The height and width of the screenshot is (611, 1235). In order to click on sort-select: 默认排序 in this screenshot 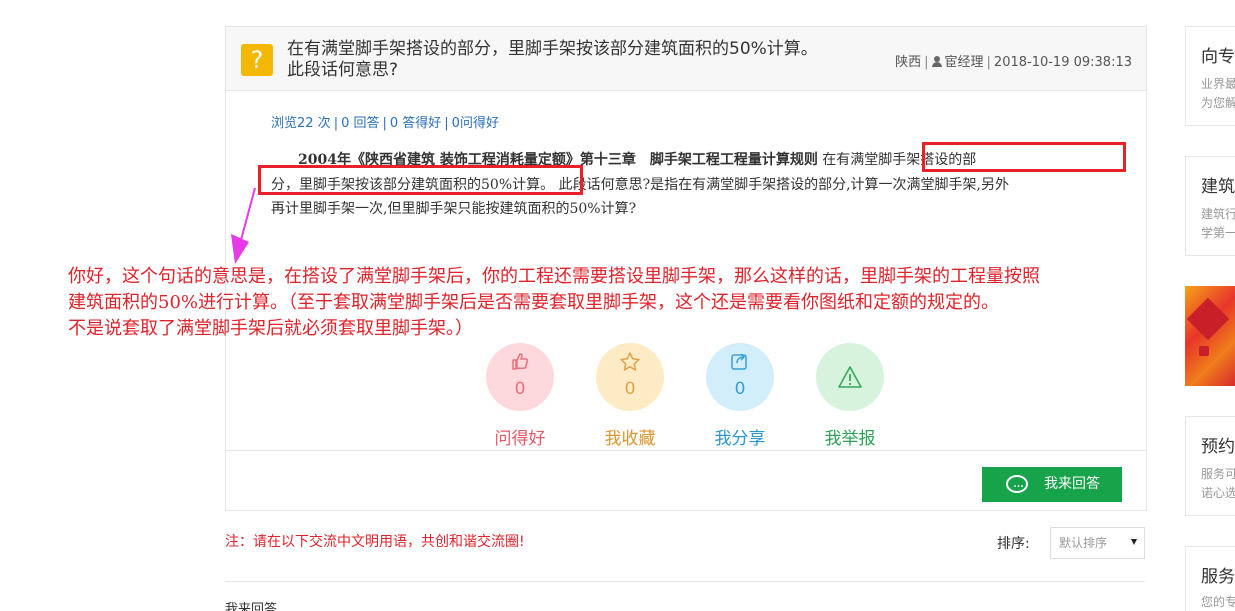, I will do `click(1097, 543)`.